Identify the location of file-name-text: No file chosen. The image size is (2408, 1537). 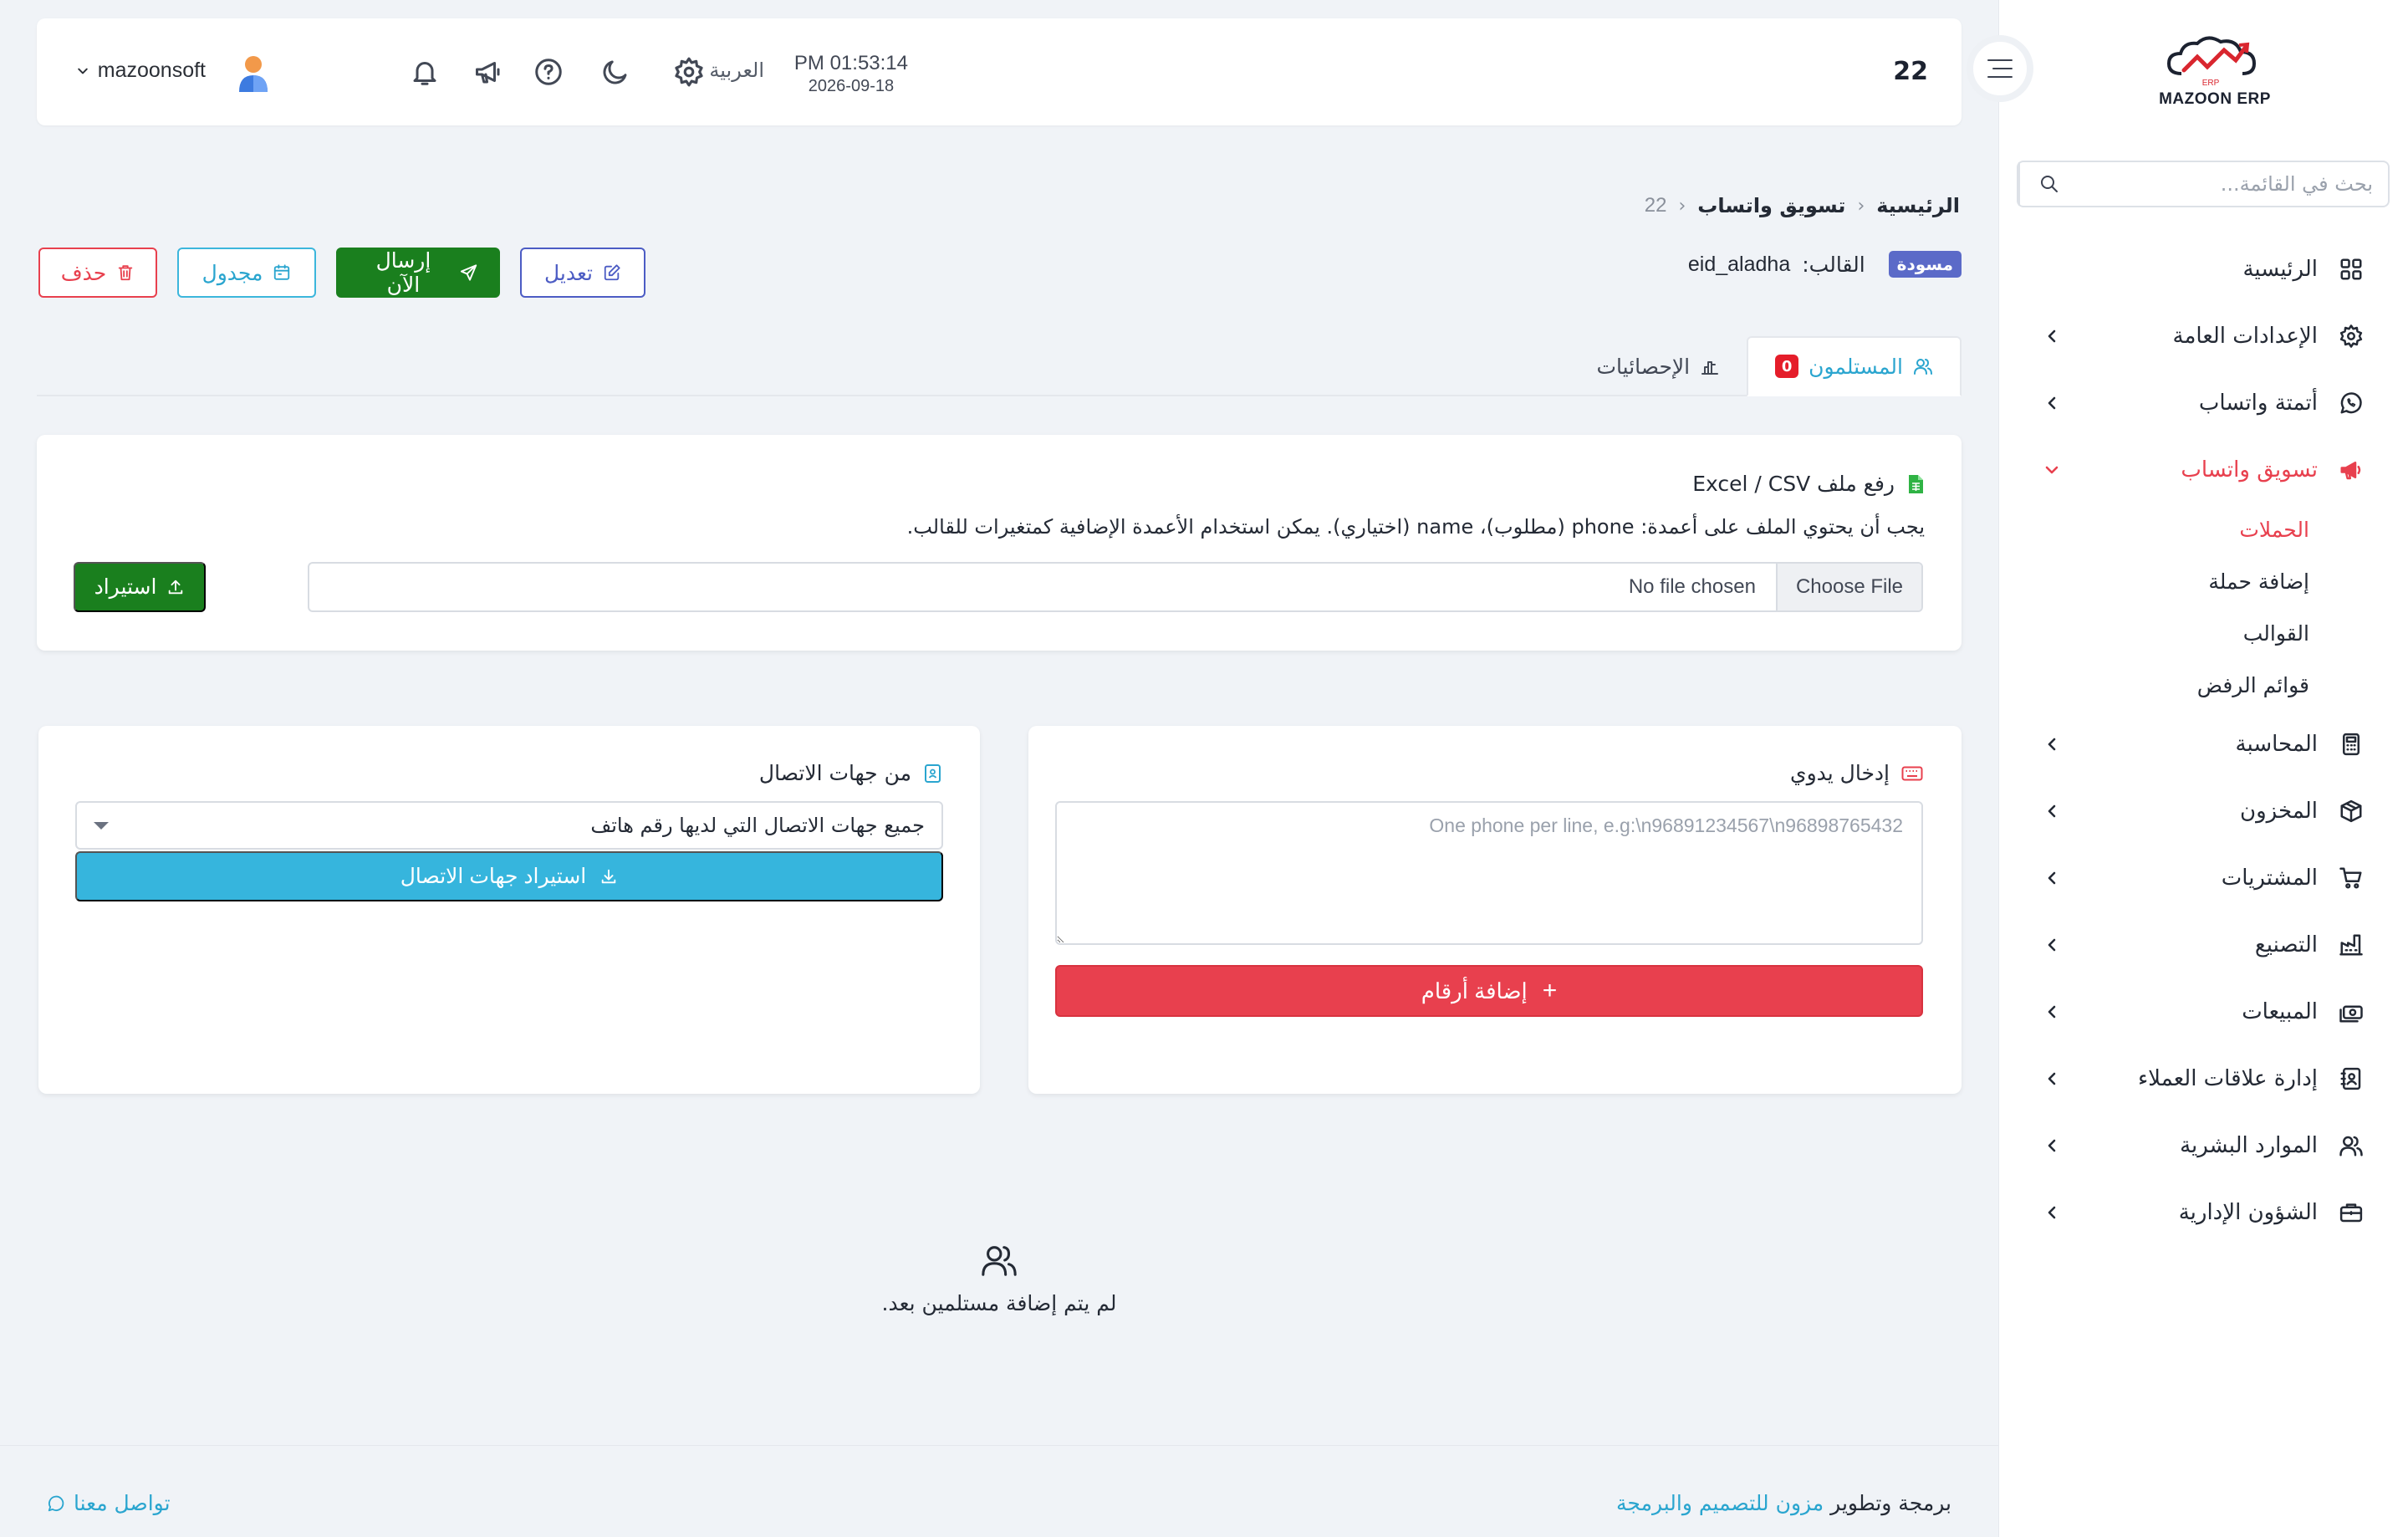
(1692, 586).